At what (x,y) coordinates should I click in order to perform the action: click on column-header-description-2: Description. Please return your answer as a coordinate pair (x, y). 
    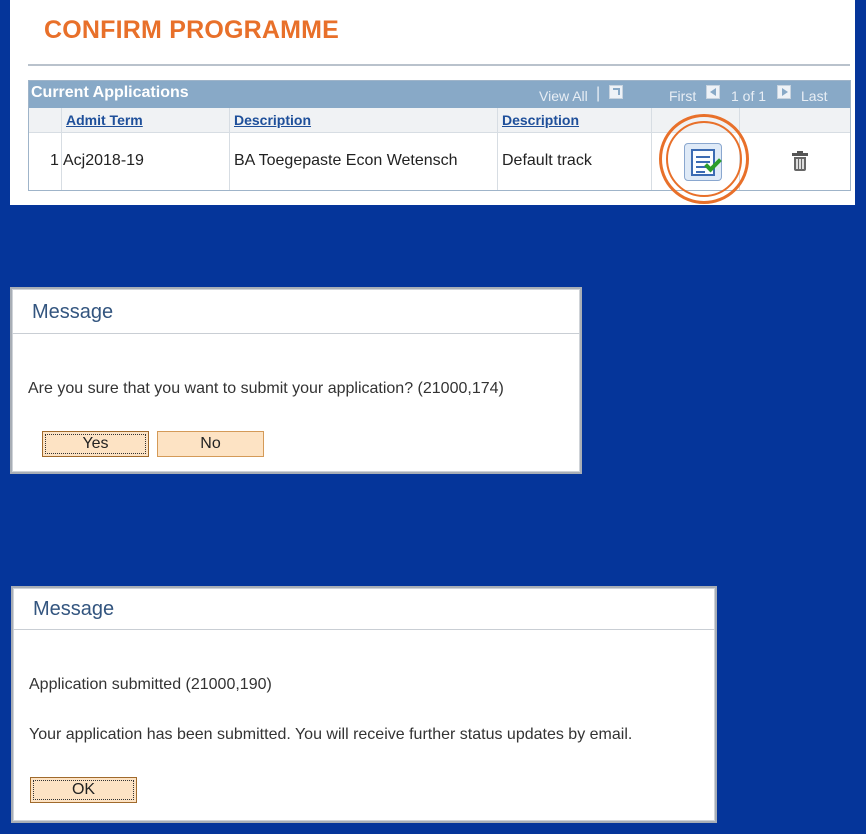
    Looking at the image, I should click on (540, 120).